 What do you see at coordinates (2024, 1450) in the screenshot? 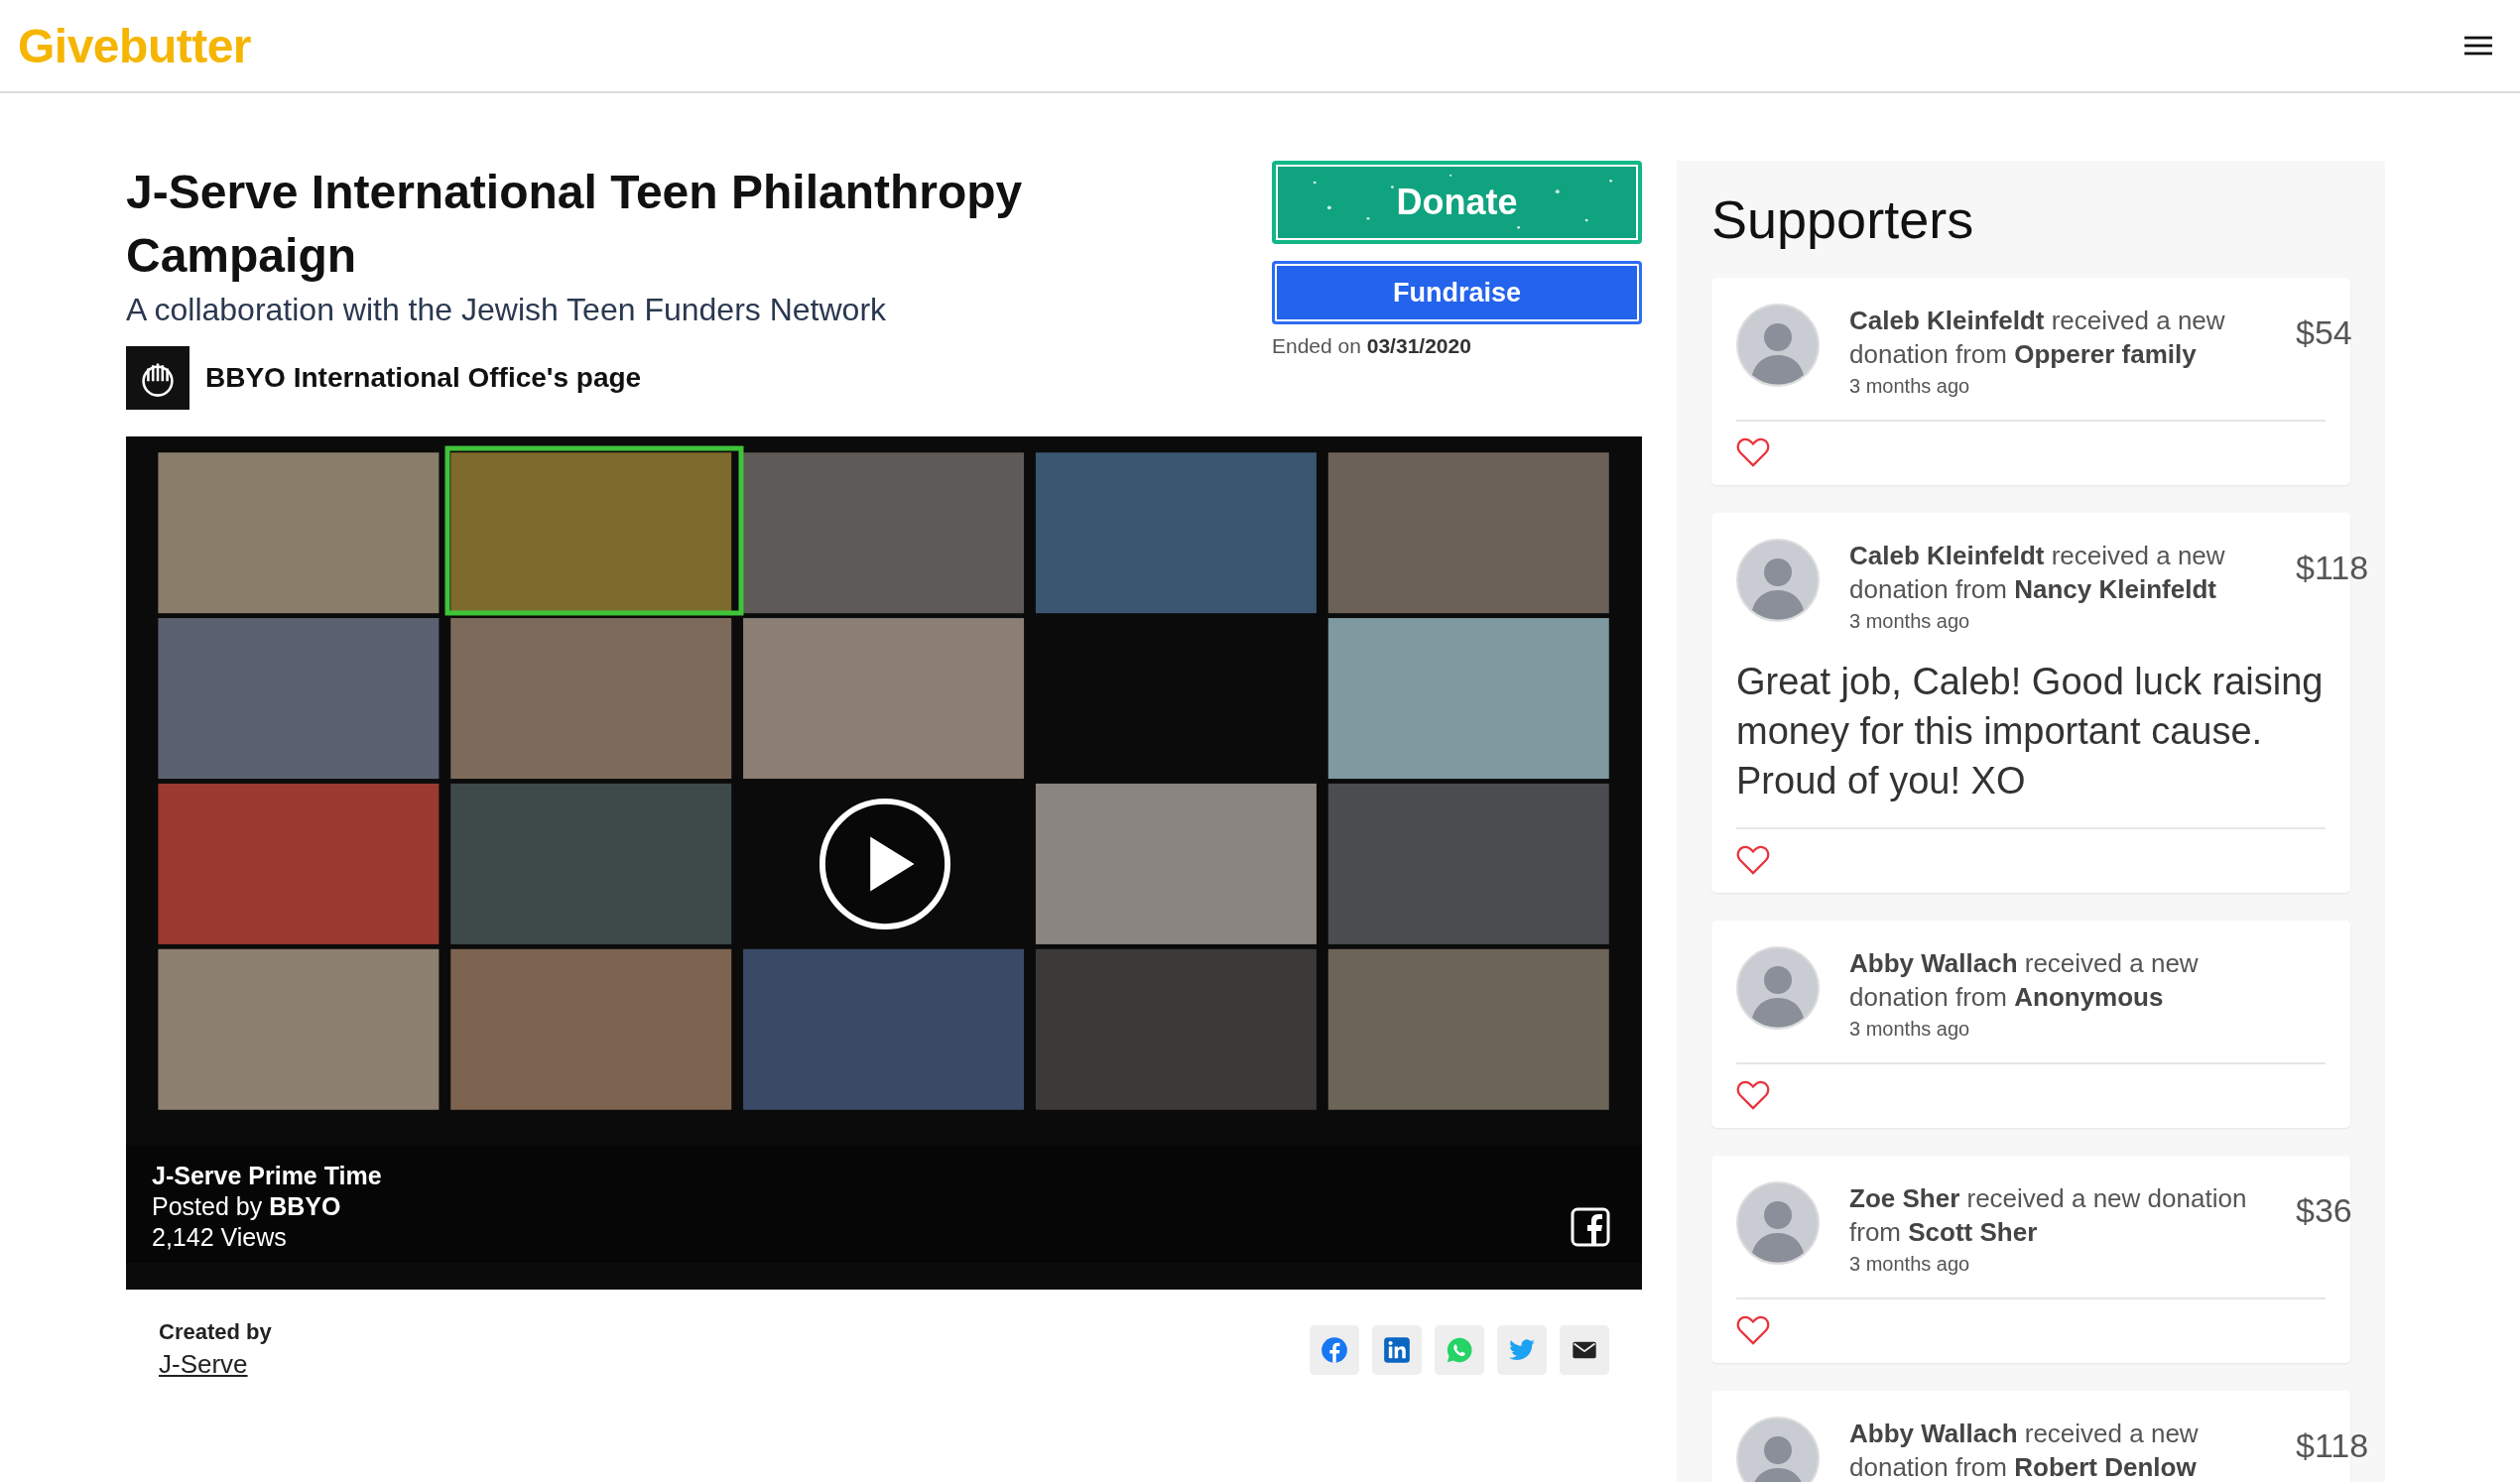
I see `donation-text: Abby Wallach received a new donation from Robert Denlow` at bounding box center [2024, 1450].